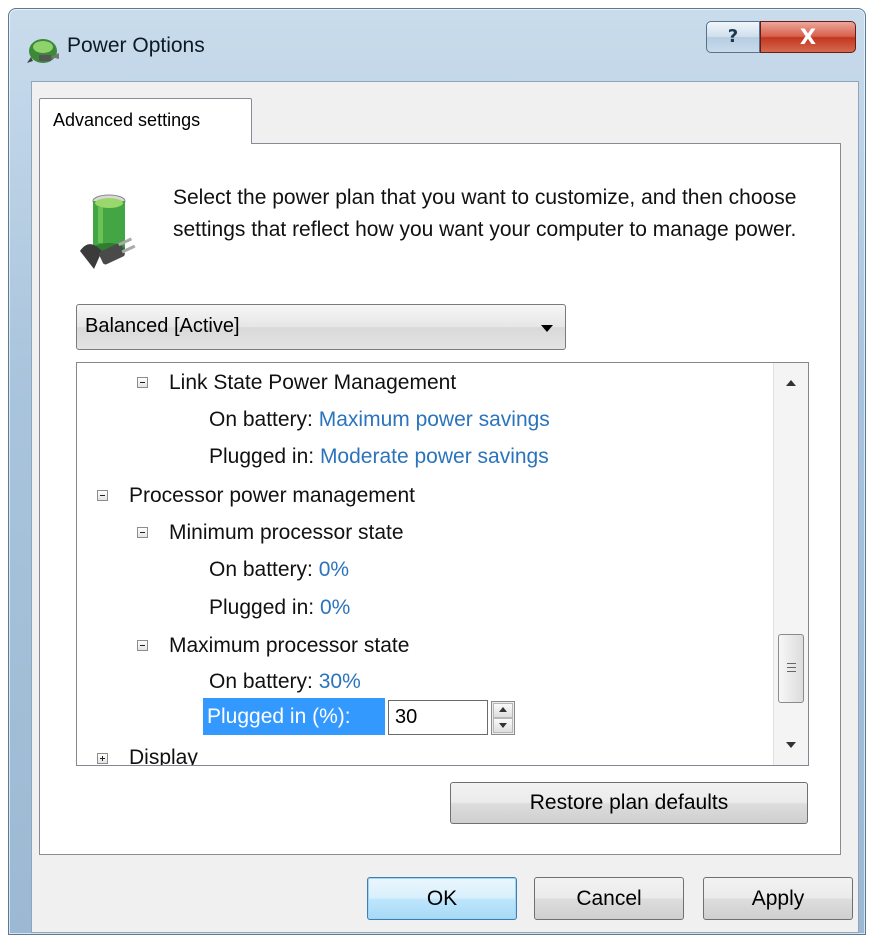 This screenshot has height=935, width=870. What do you see at coordinates (437, 44) in the screenshot?
I see `title-bar: Power Options ? X` at bounding box center [437, 44].